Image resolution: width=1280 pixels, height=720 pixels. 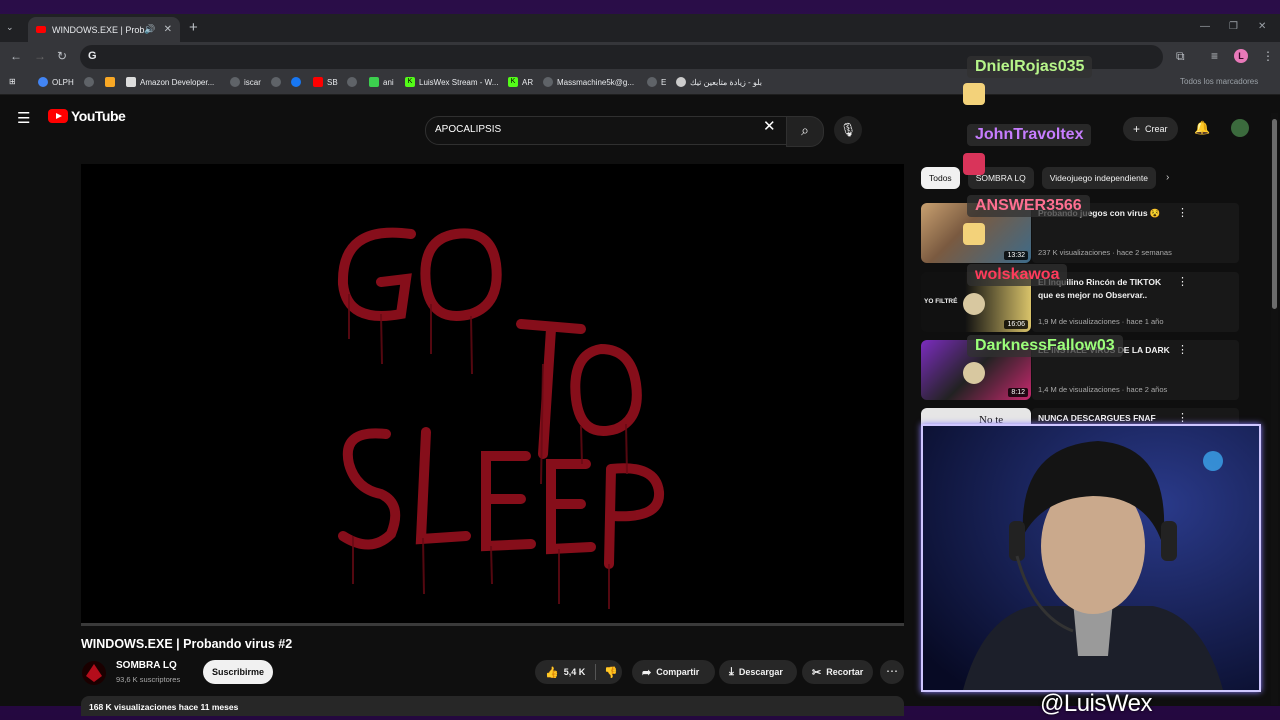 I want to click on tab-title: WINDOWS.EXE | Probando virus, so click(x=98, y=29).